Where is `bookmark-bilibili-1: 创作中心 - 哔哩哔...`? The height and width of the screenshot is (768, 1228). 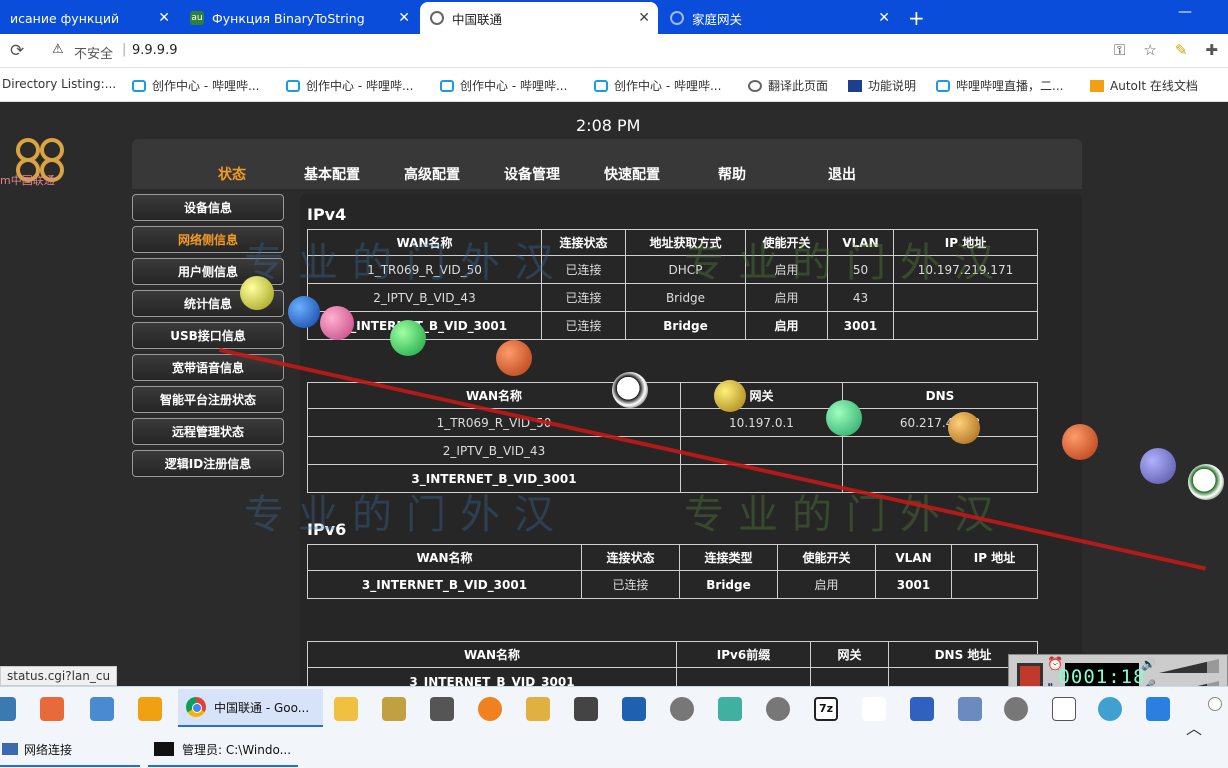
bookmark-bilibili-1: 创作中心 - 哔哩哔... is located at coordinates (195, 85).